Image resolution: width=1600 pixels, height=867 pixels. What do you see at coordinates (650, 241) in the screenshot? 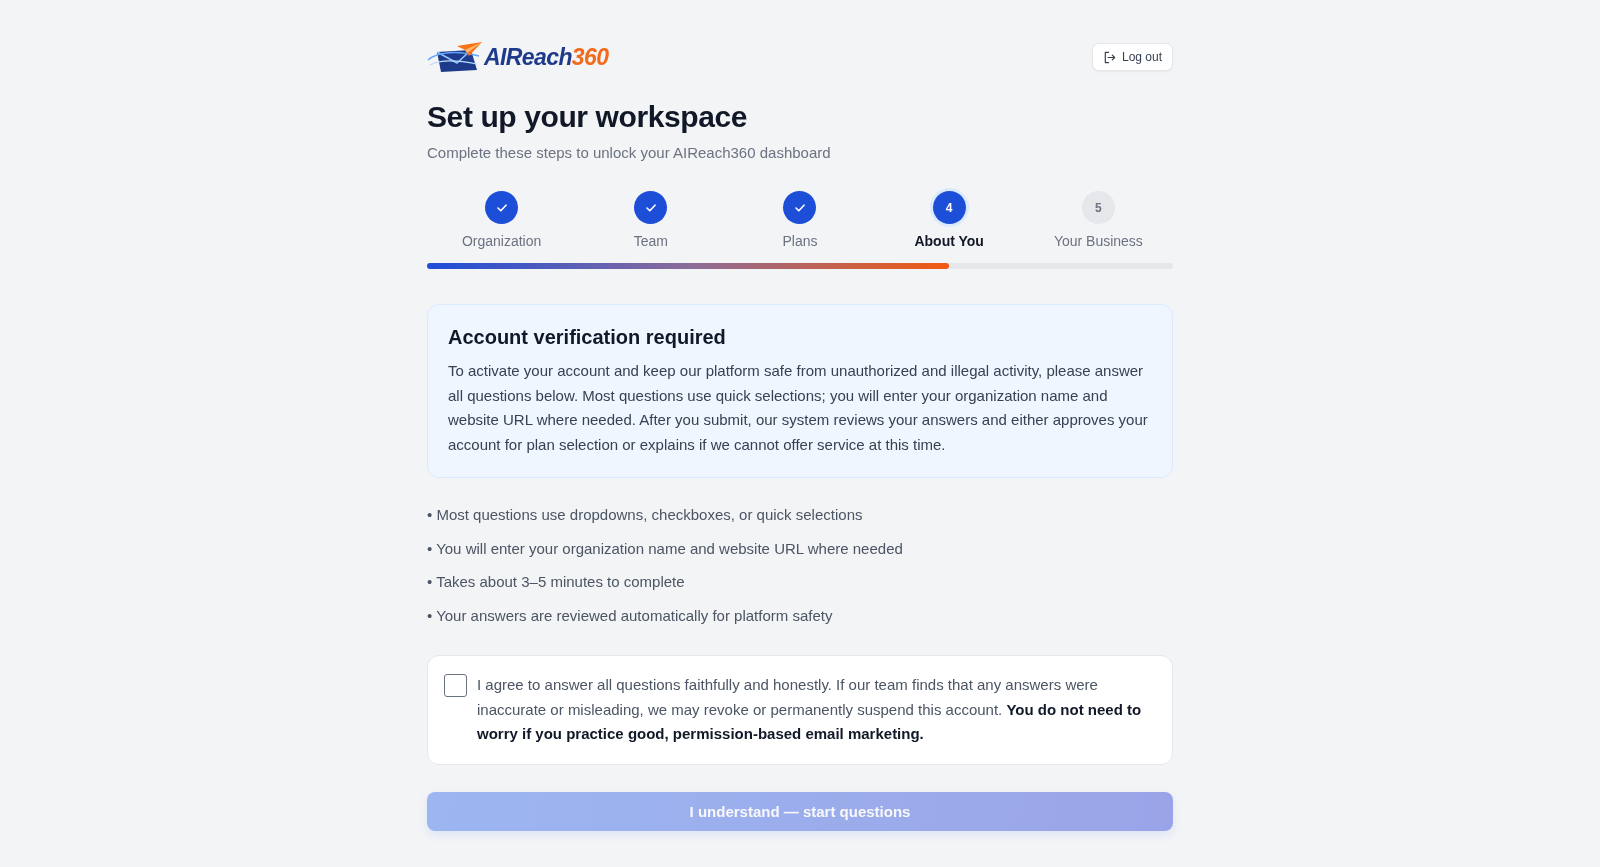
I see `step-label: Team` at bounding box center [650, 241].